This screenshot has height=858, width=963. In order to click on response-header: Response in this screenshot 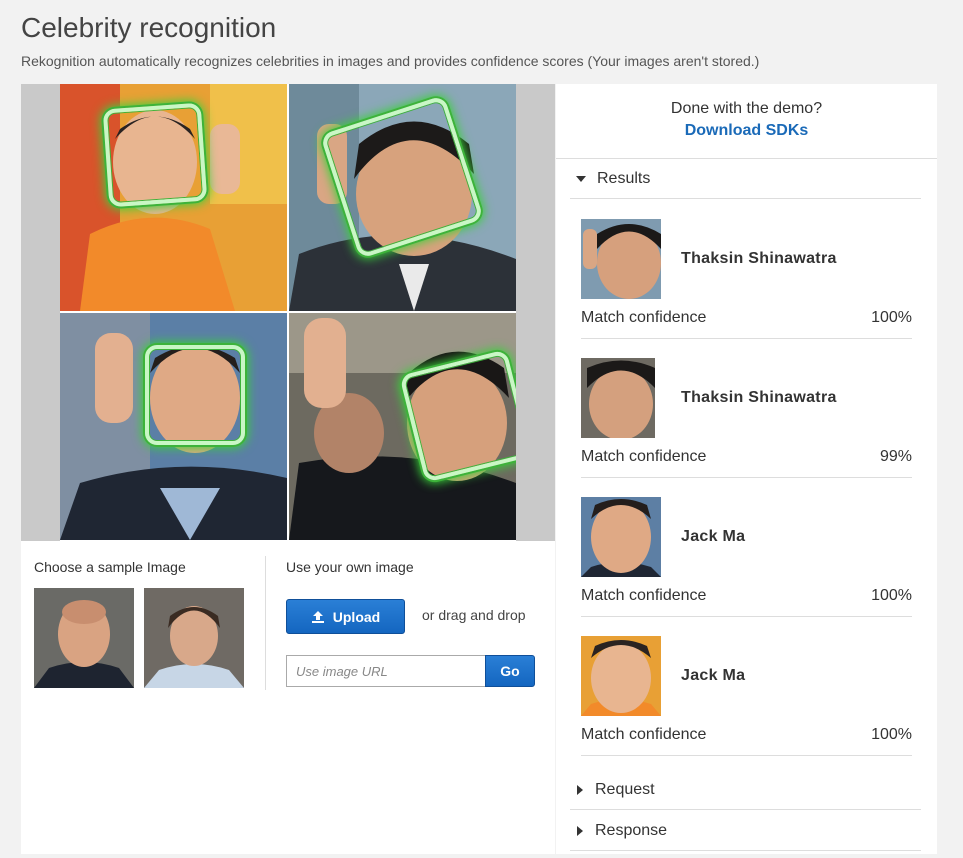, I will do `click(745, 831)`.